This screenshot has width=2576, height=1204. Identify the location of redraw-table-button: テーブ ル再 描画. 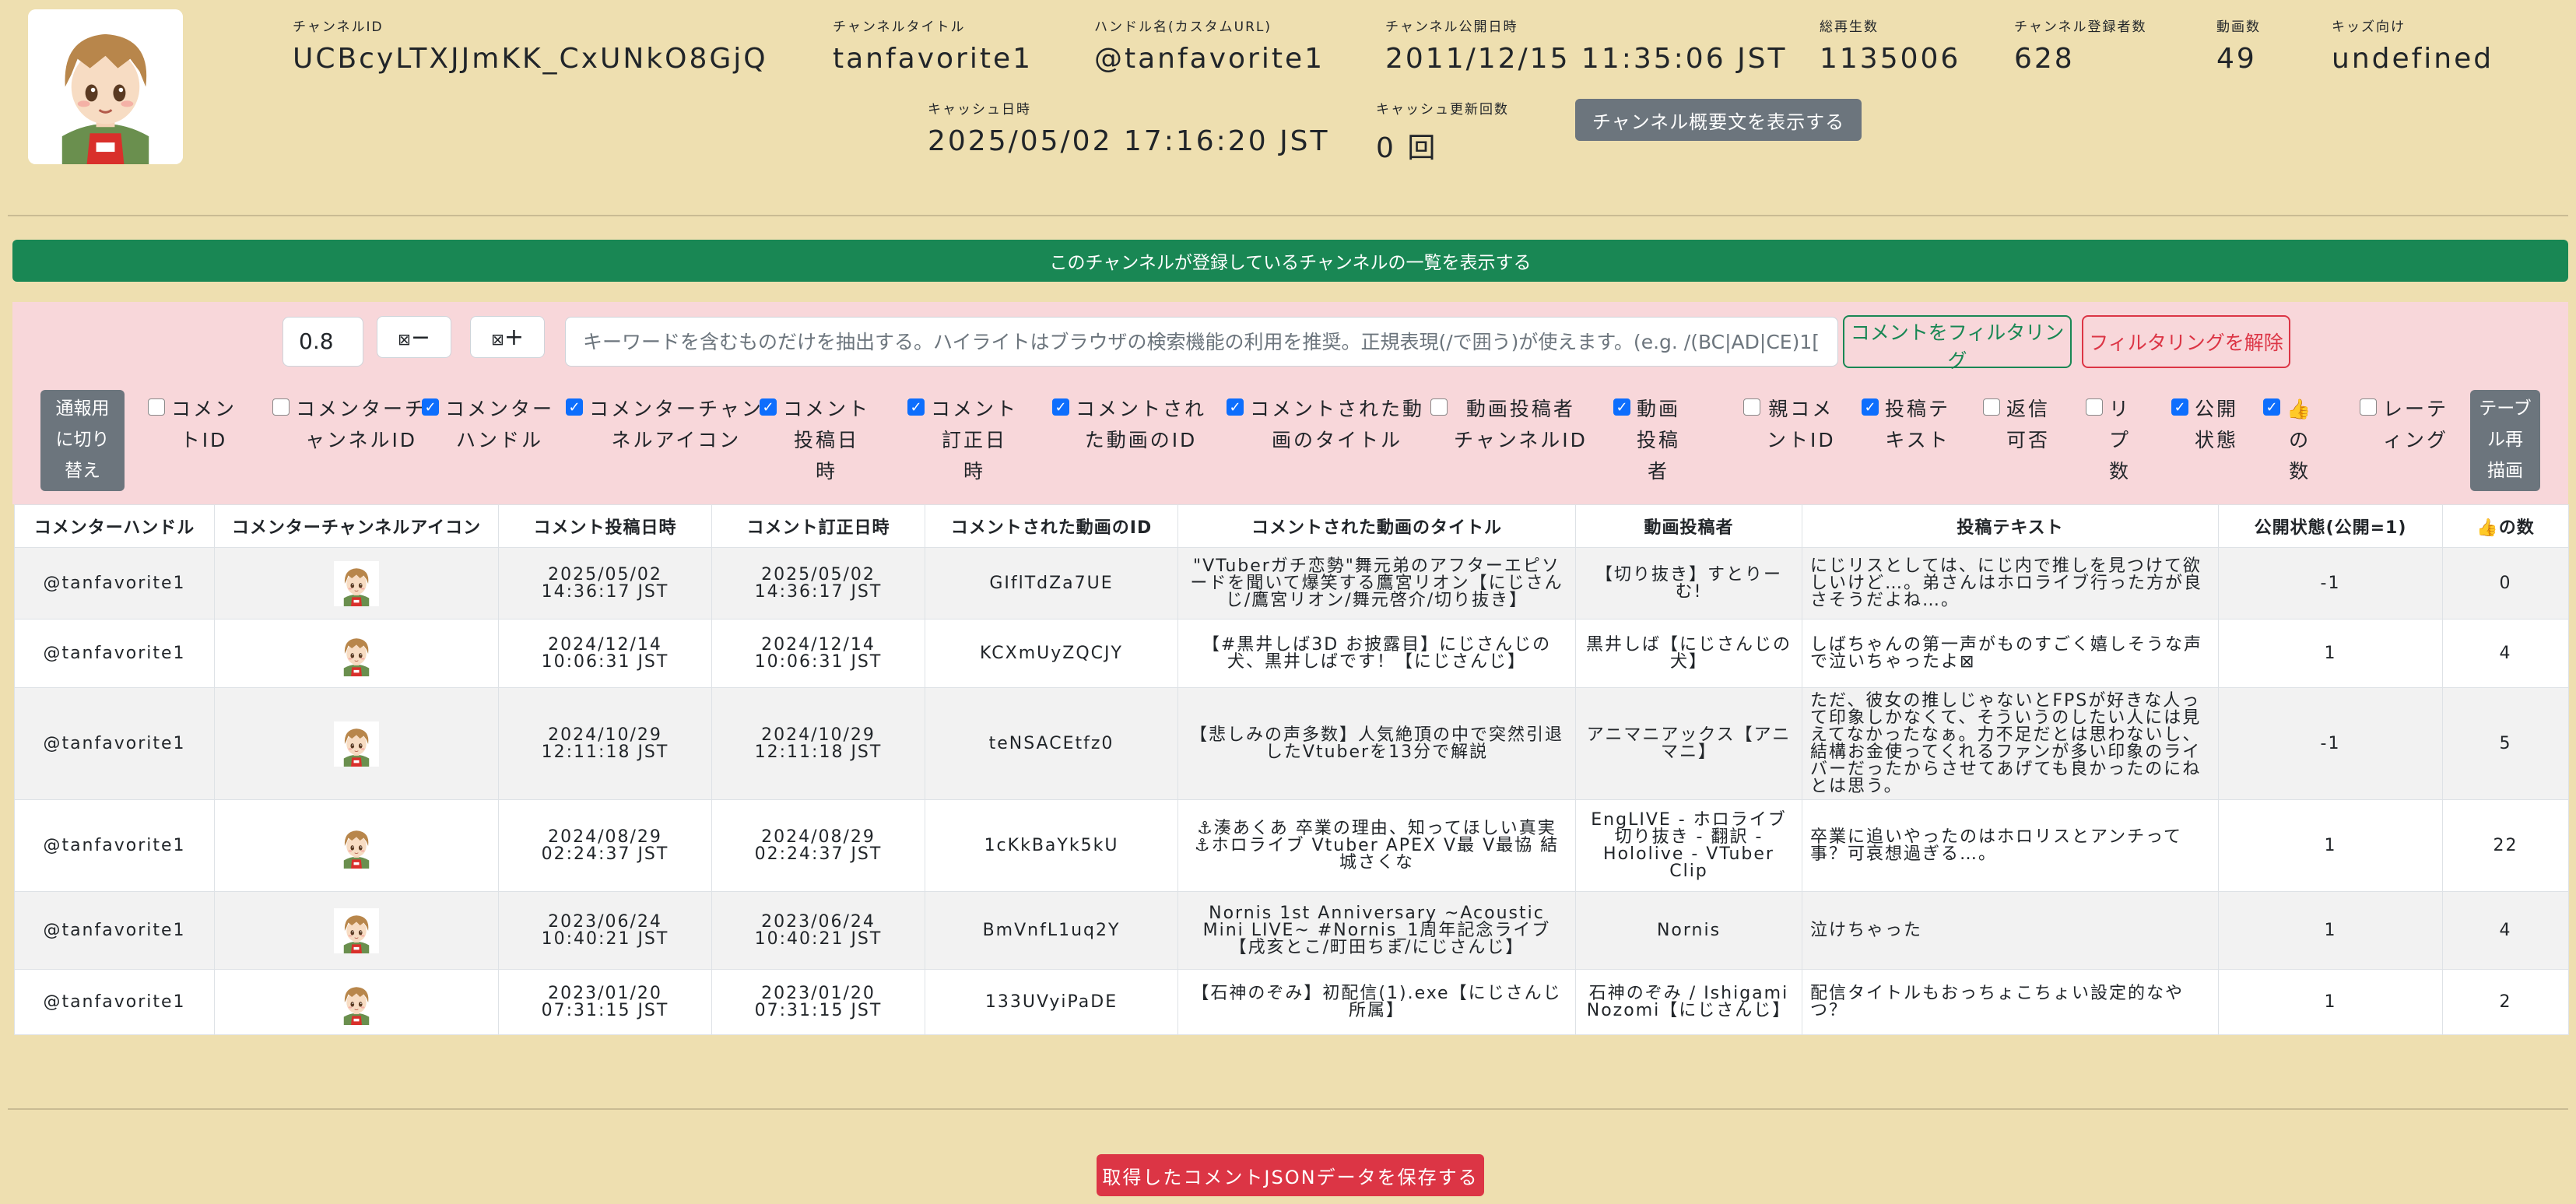
(2505, 440).